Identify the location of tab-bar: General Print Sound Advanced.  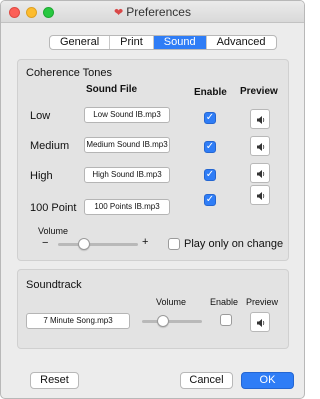
(163, 42).